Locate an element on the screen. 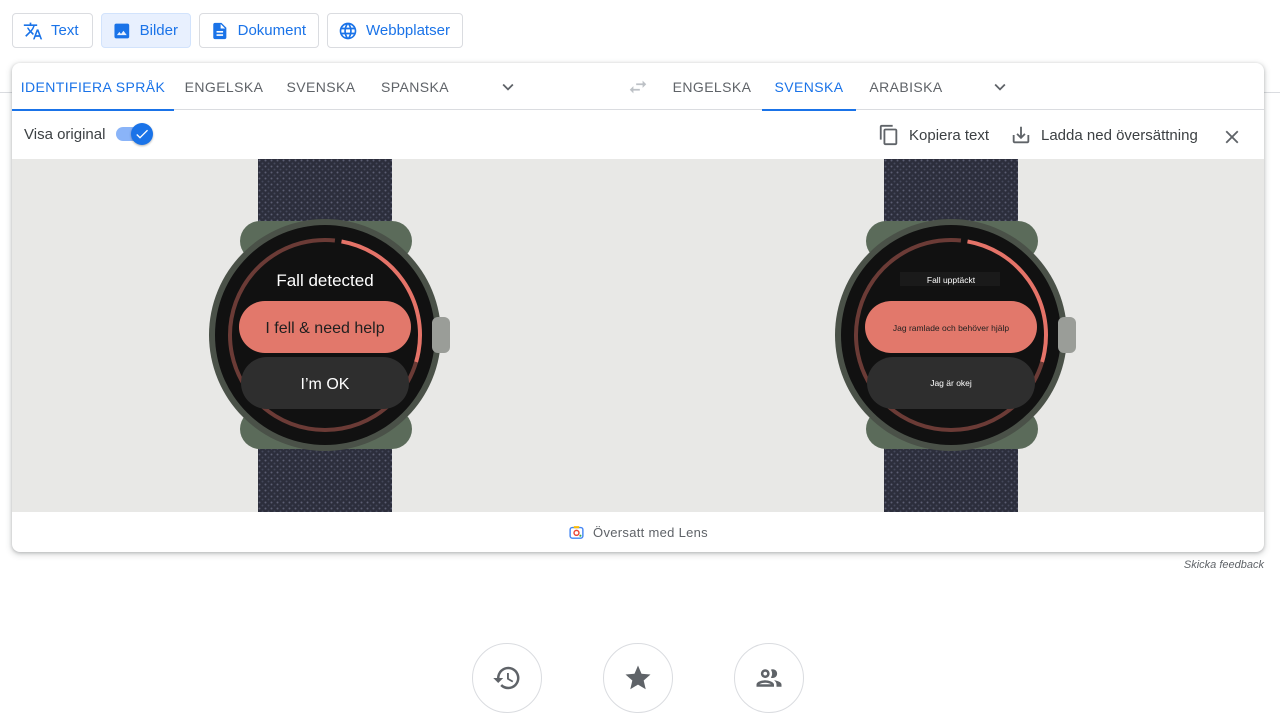  target-more-button is located at coordinates (1000, 87).